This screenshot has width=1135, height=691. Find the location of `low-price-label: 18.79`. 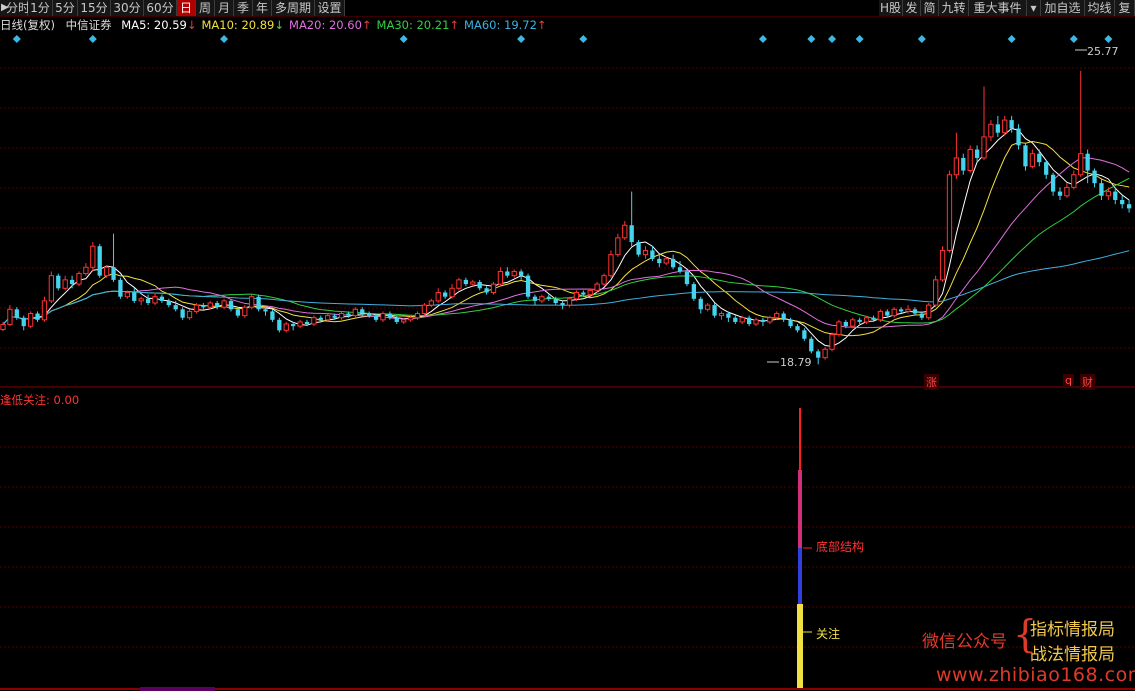

low-price-label: 18.79 is located at coordinates (796, 362).